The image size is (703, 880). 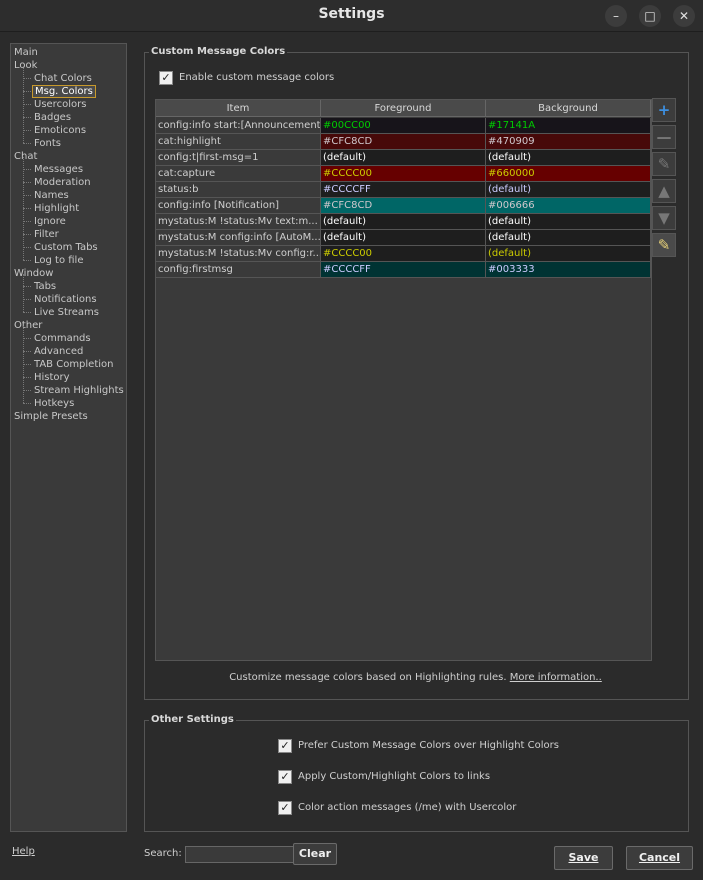 What do you see at coordinates (52, 377) in the screenshot?
I see `nav-item-history: History` at bounding box center [52, 377].